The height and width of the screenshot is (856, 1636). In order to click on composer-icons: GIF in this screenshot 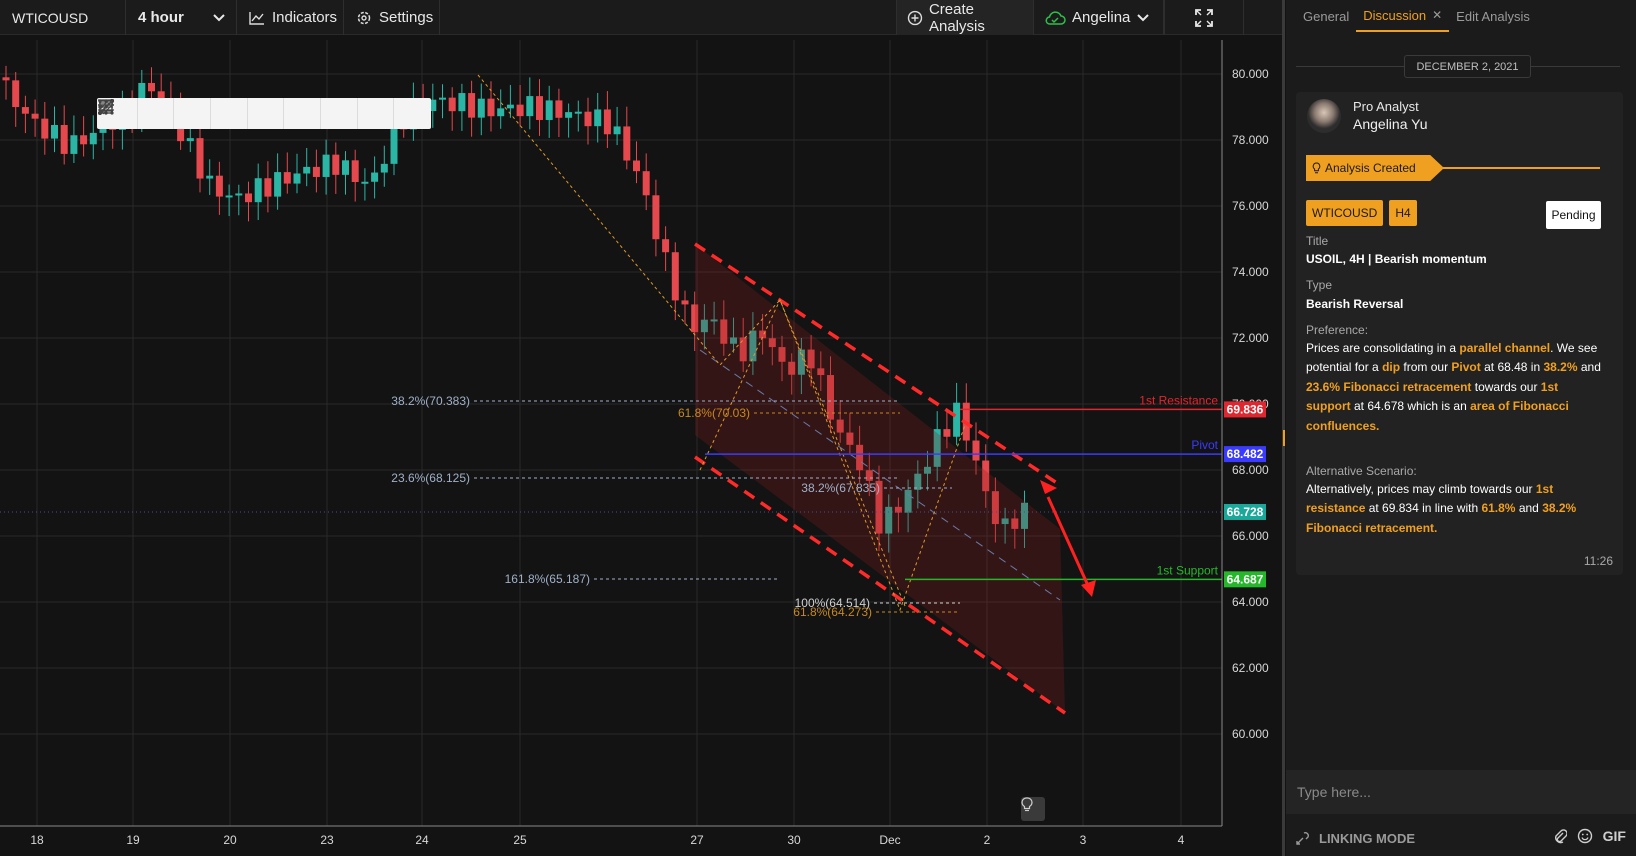, I will do `click(1589, 836)`.